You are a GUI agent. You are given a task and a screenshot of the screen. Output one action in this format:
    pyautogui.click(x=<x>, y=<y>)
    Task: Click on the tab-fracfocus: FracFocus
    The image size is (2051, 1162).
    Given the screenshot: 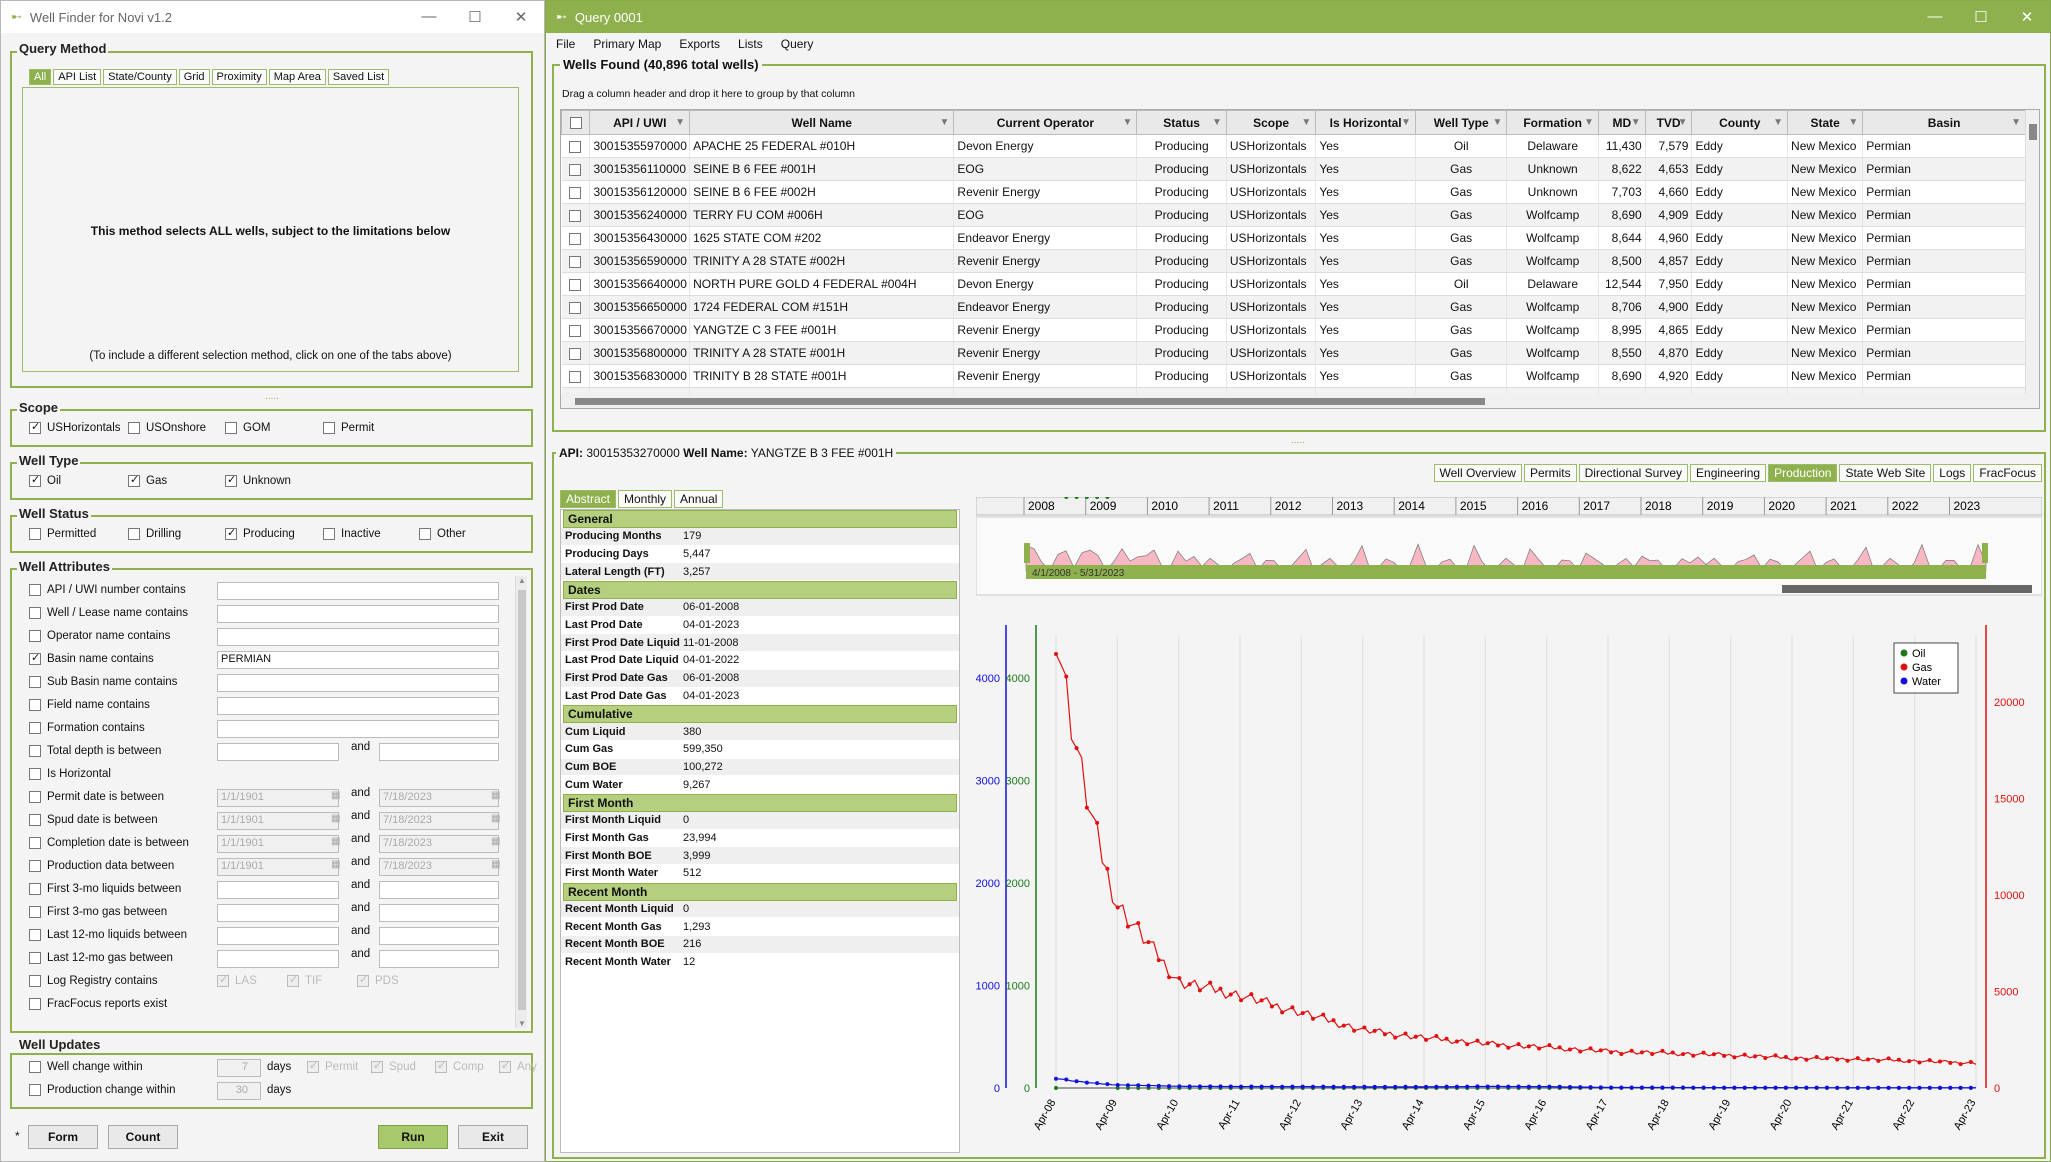 What is the action you would take?
    pyautogui.click(x=2007, y=473)
    